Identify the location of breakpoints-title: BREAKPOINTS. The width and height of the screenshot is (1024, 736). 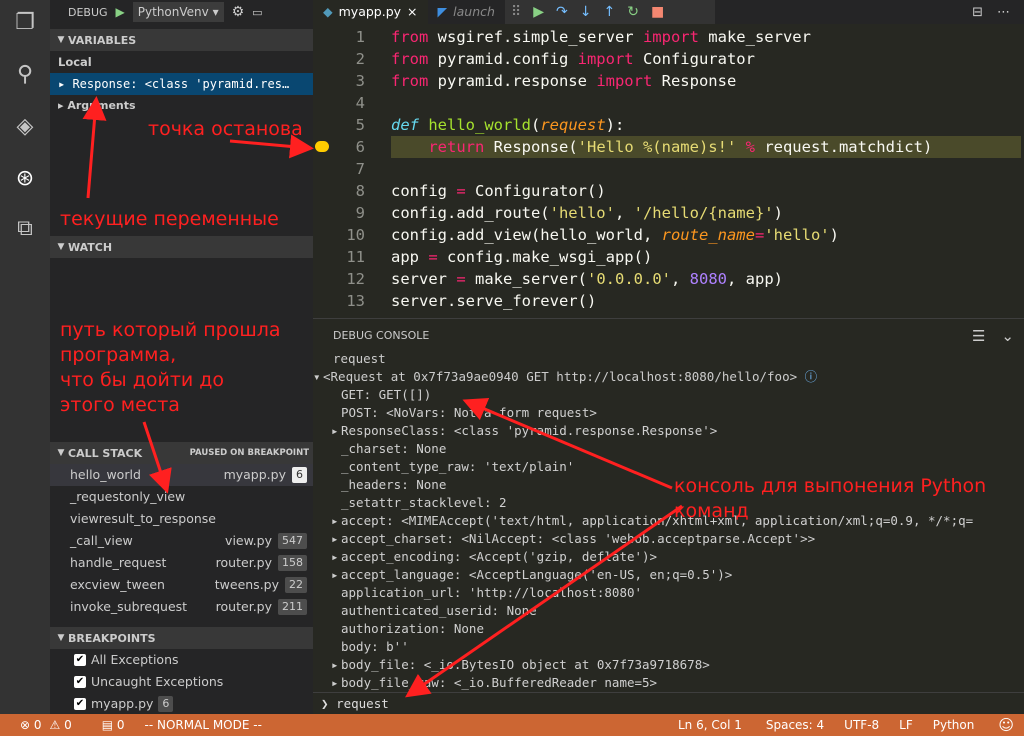
(112, 638).